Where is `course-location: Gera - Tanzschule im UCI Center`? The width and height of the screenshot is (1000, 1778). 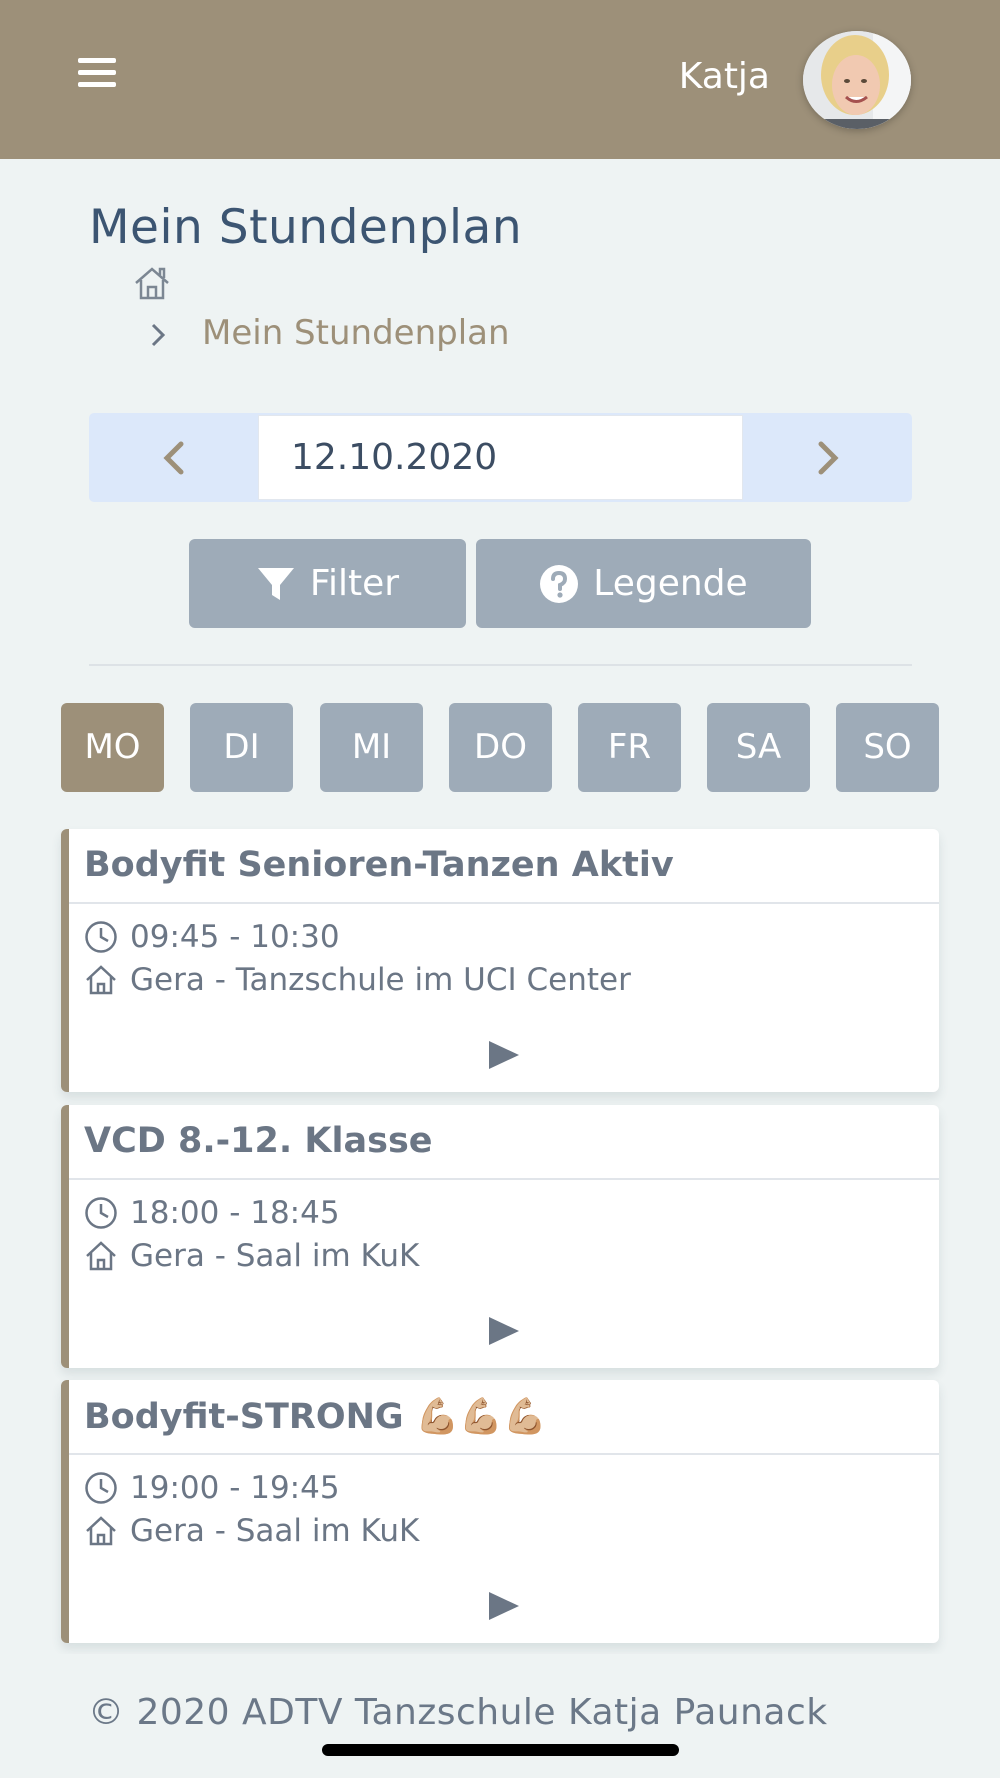 course-location: Gera - Tanzschule im UCI Center is located at coordinates (380, 980).